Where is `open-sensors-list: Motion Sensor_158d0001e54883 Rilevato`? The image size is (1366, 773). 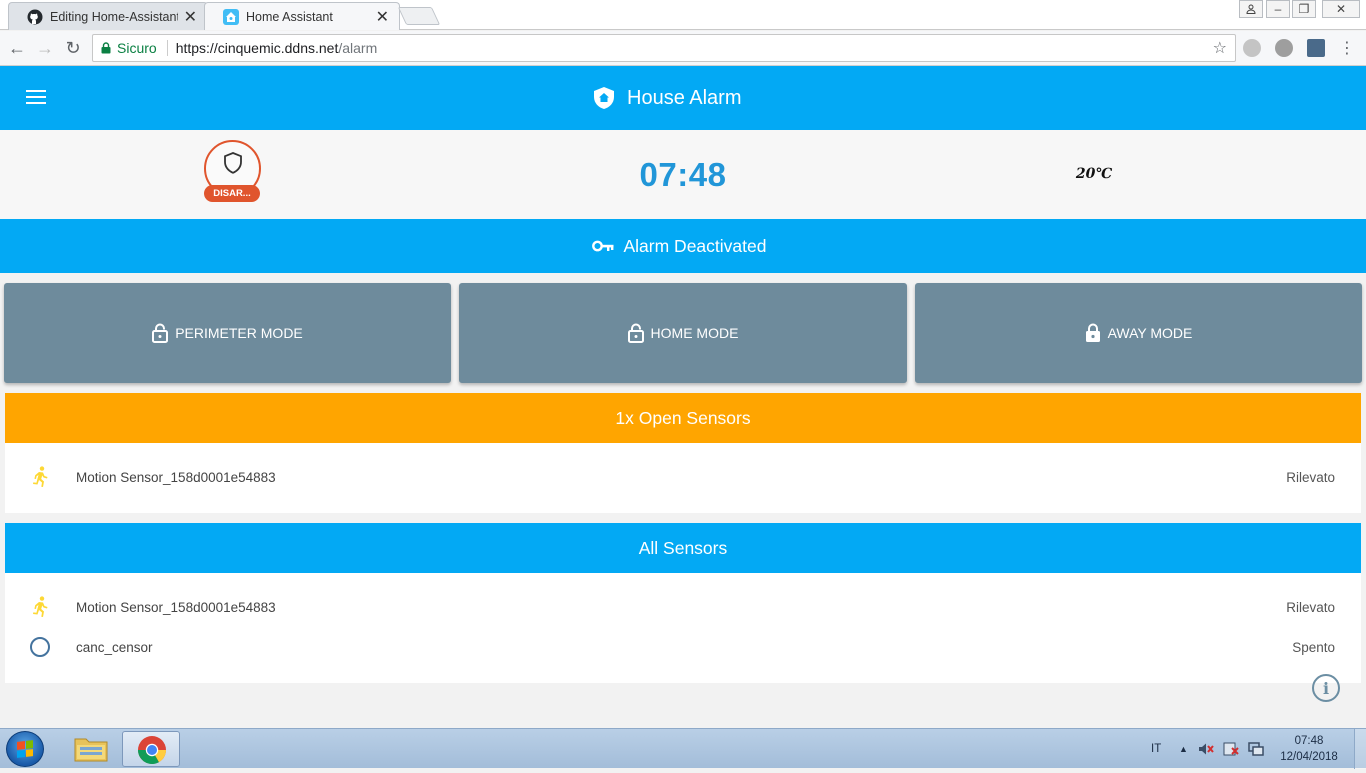 open-sensors-list: Motion Sensor_158d0001e54883 Rilevato is located at coordinates (683, 478).